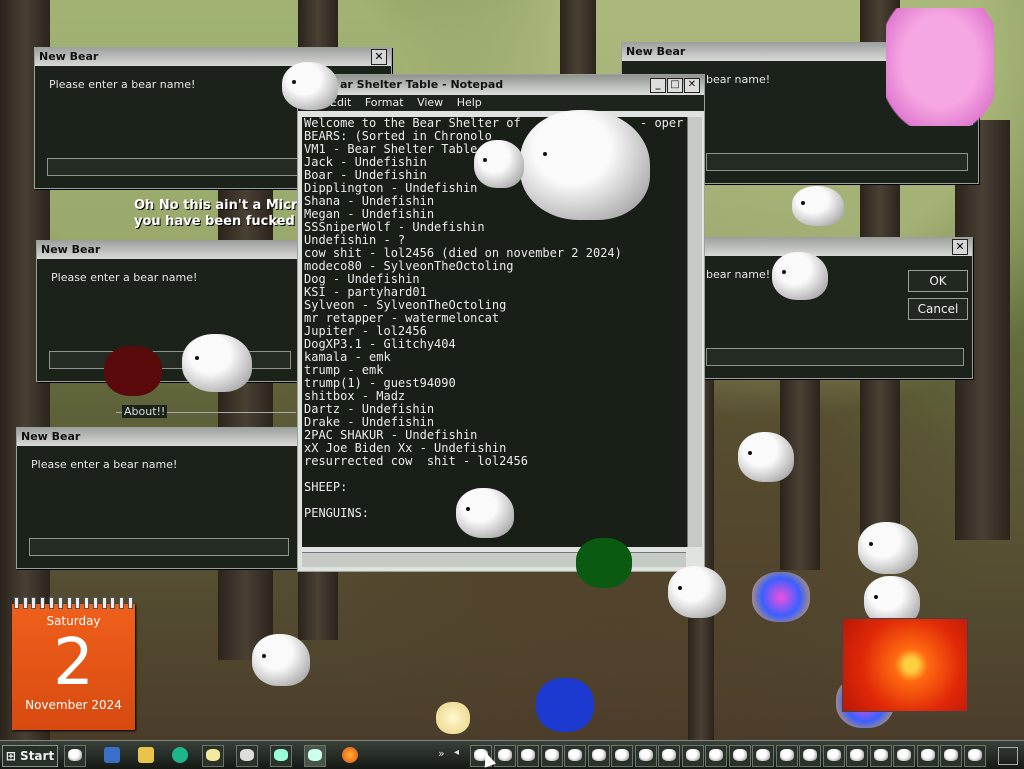  Describe the element at coordinates (112, 755) in the screenshot. I see `desktop-icon` at that location.